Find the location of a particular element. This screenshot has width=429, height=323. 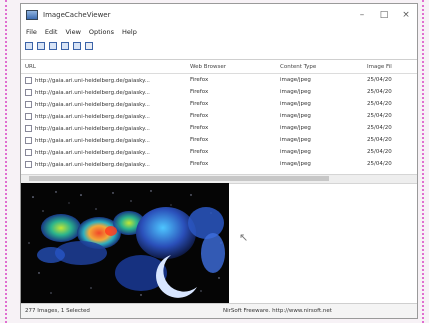

menu-view: View is located at coordinates (72, 32).